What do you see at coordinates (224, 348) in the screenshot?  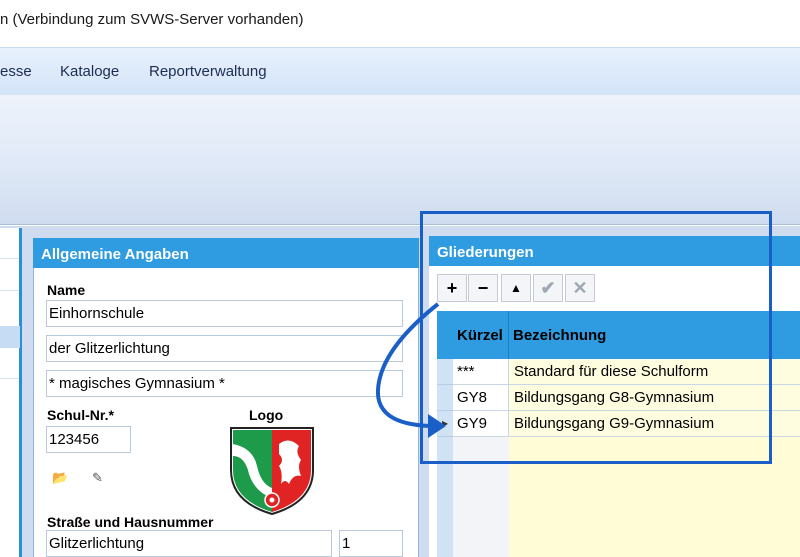 I see `name-field-2: der Glitzerlichtung` at bounding box center [224, 348].